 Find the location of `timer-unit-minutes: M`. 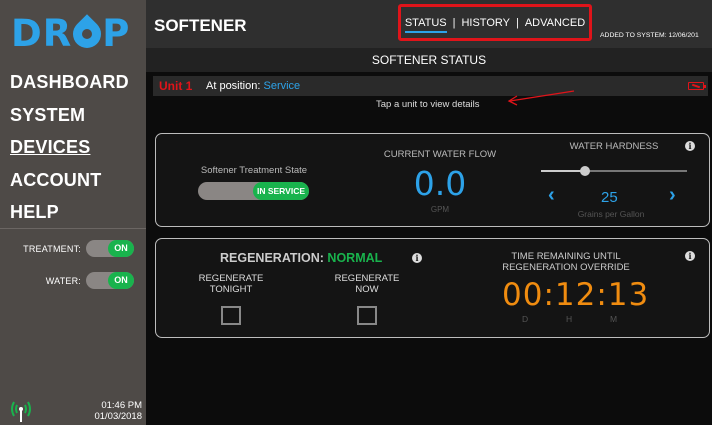

timer-unit-minutes: M is located at coordinates (614, 319).